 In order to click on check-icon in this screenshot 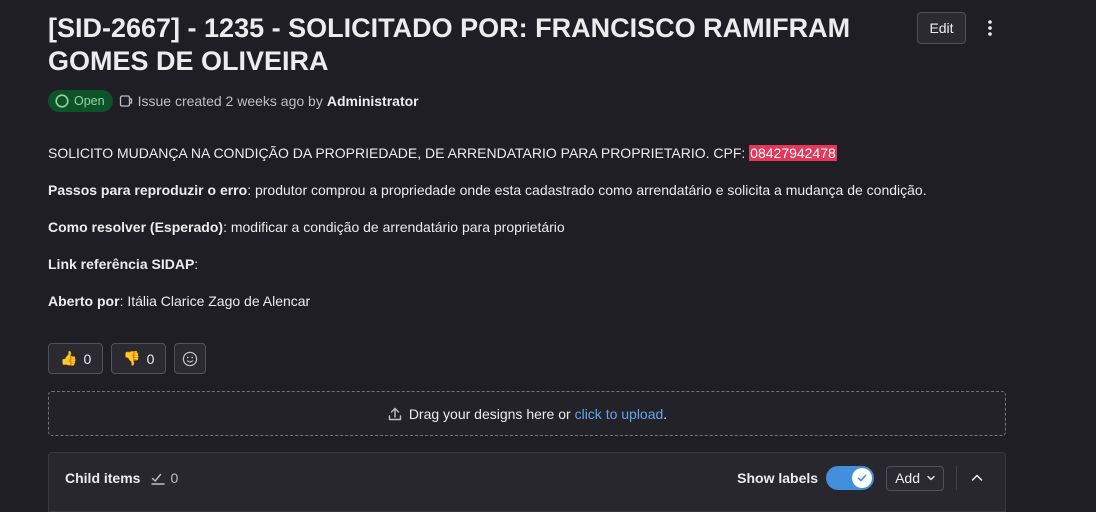, I will do `click(862, 478)`.